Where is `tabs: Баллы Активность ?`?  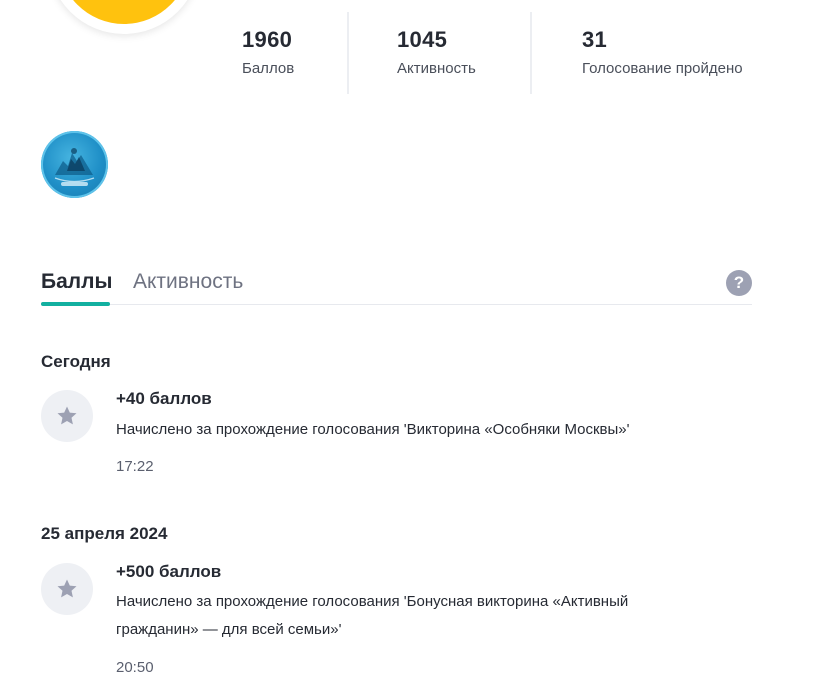
tabs: Баллы Активность ? is located at coordinates (396, 285).